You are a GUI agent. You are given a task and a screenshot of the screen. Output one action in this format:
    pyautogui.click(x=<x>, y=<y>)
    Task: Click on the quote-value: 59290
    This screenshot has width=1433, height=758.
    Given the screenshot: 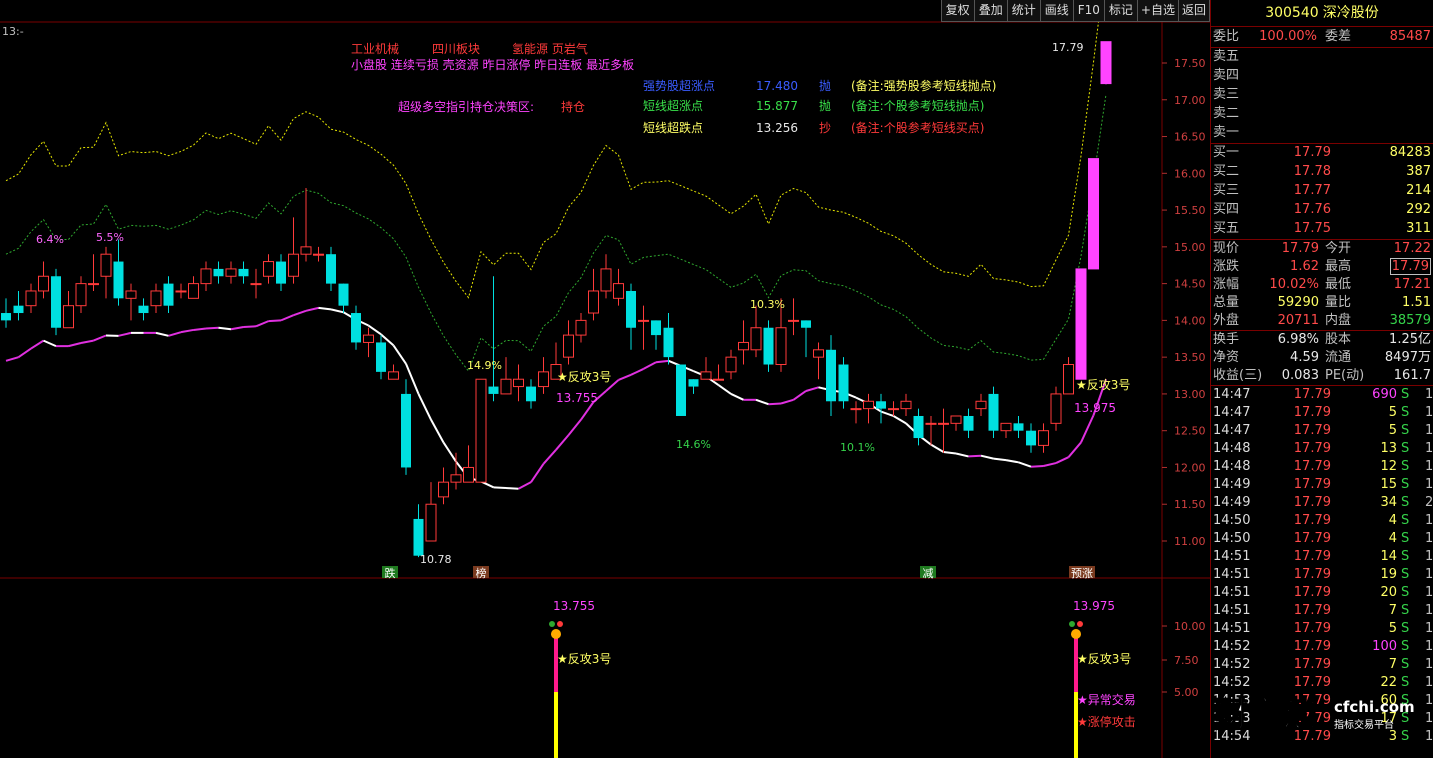 What is the action you would take?
    pyautogui.click(x=1298, y=302)
    